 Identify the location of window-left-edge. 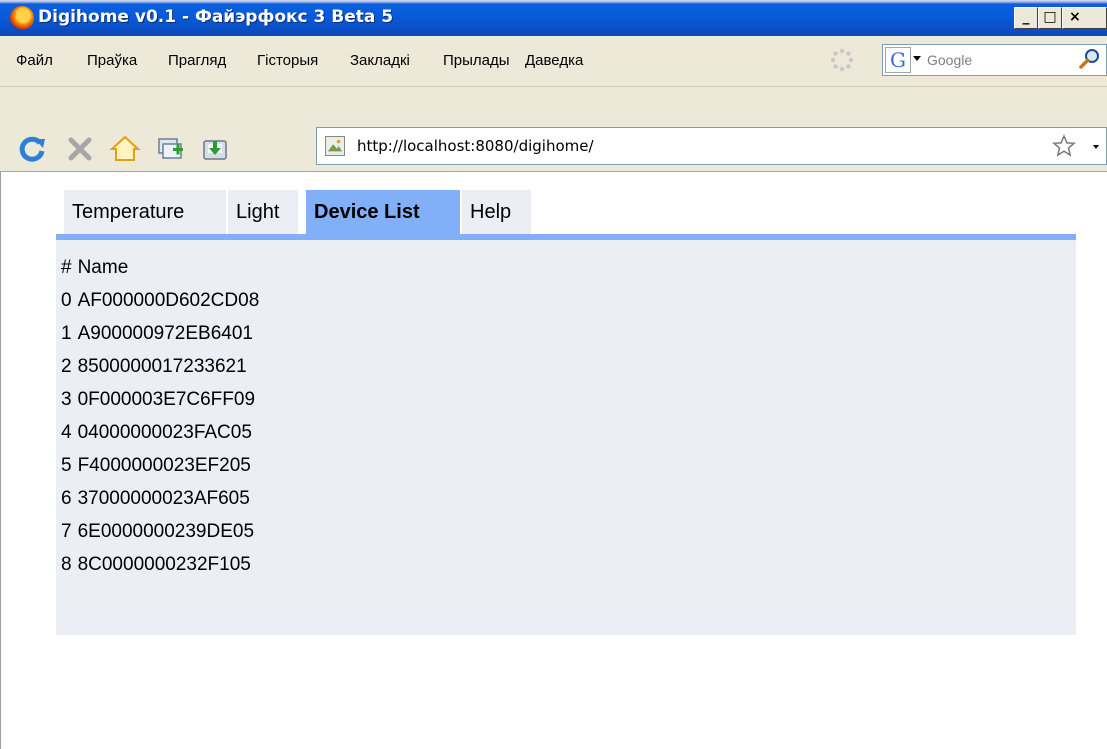
(0, 460).